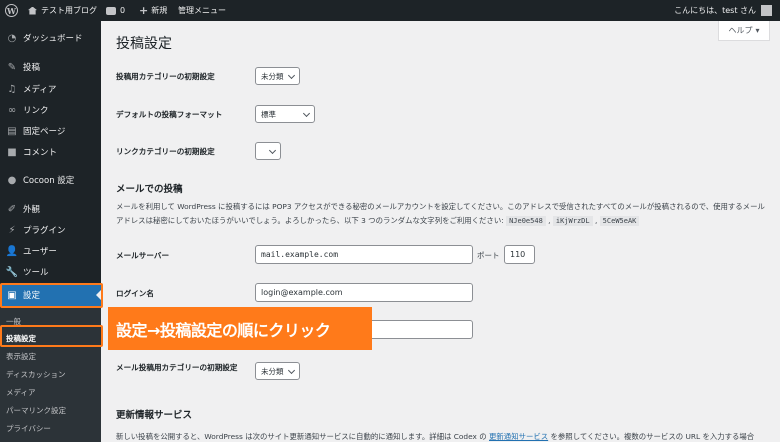 This screenshot has width=780, height=442. Describe the element at coordinates (518, 436) in the screenshot. I see `update-services-link: 更新通知サービス` at that location.